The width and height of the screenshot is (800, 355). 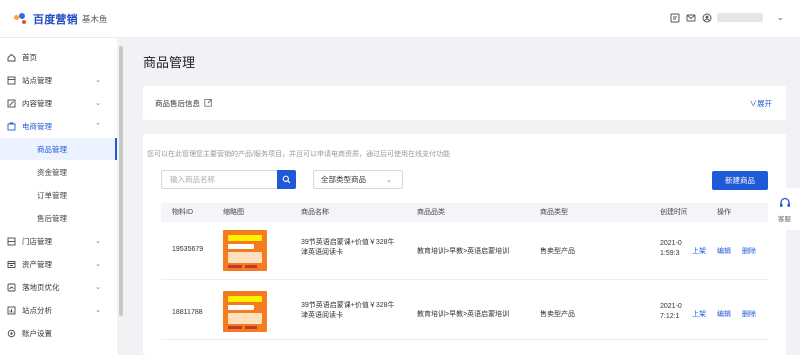 What do you see at coordinates (554, 212) in the screenshot?
I see `column-header: 商品类型` at bounding box center [554, 212].